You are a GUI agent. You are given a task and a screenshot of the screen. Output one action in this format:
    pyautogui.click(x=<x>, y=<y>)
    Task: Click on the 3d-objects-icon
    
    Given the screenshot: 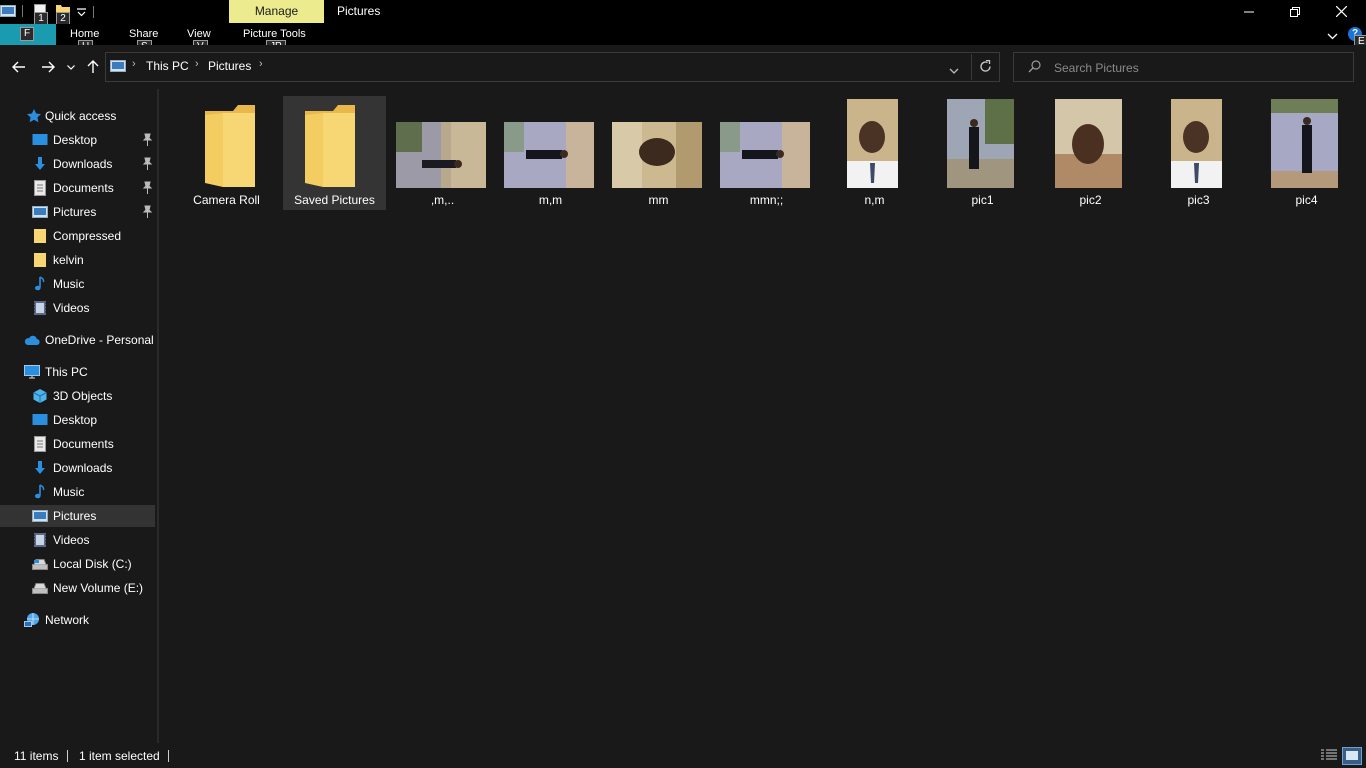 What is the action you would take?
    pyautogui.click(x=40, y=396)
    